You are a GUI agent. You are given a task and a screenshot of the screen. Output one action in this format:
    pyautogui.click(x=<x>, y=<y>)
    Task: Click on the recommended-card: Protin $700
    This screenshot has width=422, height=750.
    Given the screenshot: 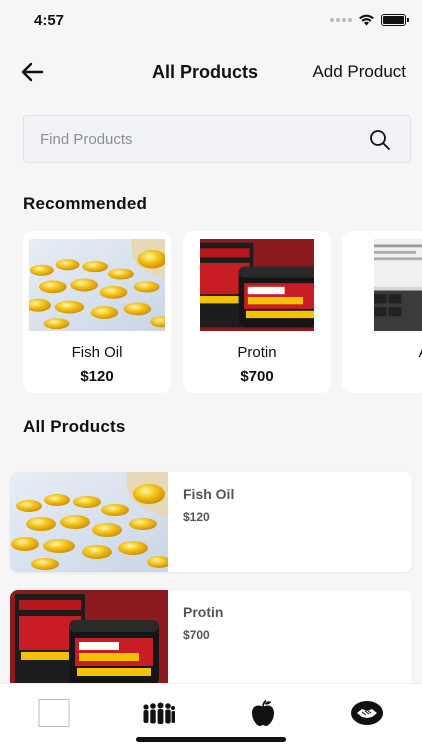 What is the action you would take?
    pyautogui.click(x=257, y=312)
    